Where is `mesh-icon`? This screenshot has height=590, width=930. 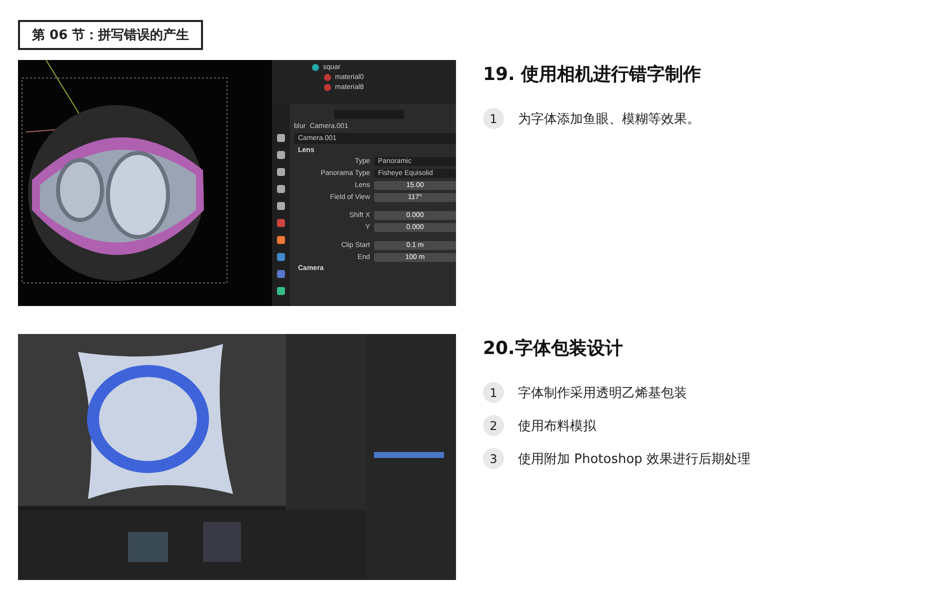 mesh-icon is located at coordinates (315, 67).